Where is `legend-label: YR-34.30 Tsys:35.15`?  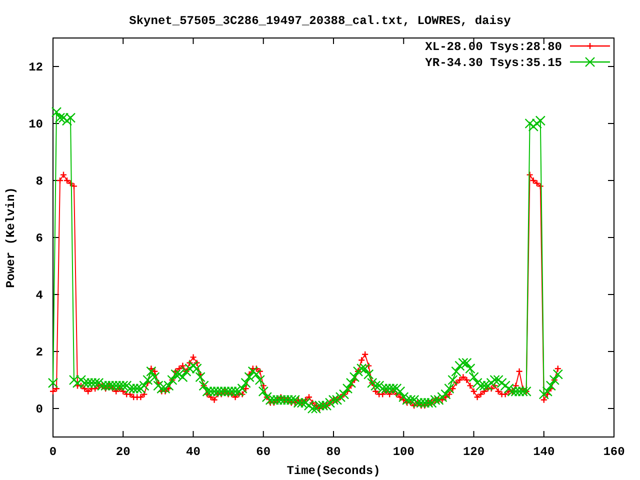
legend-label: YR-34.30 Tsys:35.15 is located at coordinates (493, 63).